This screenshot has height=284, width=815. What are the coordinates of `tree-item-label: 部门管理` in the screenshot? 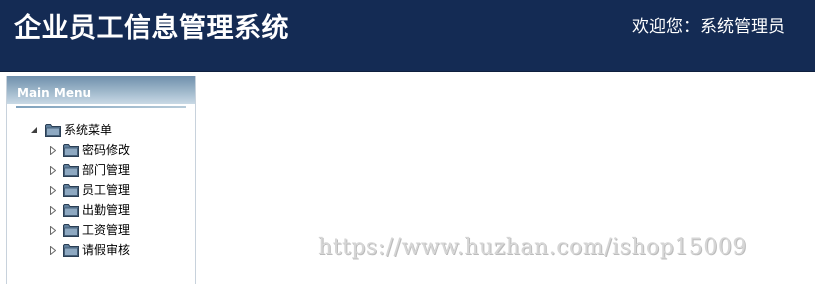 It's located at (106, 170).